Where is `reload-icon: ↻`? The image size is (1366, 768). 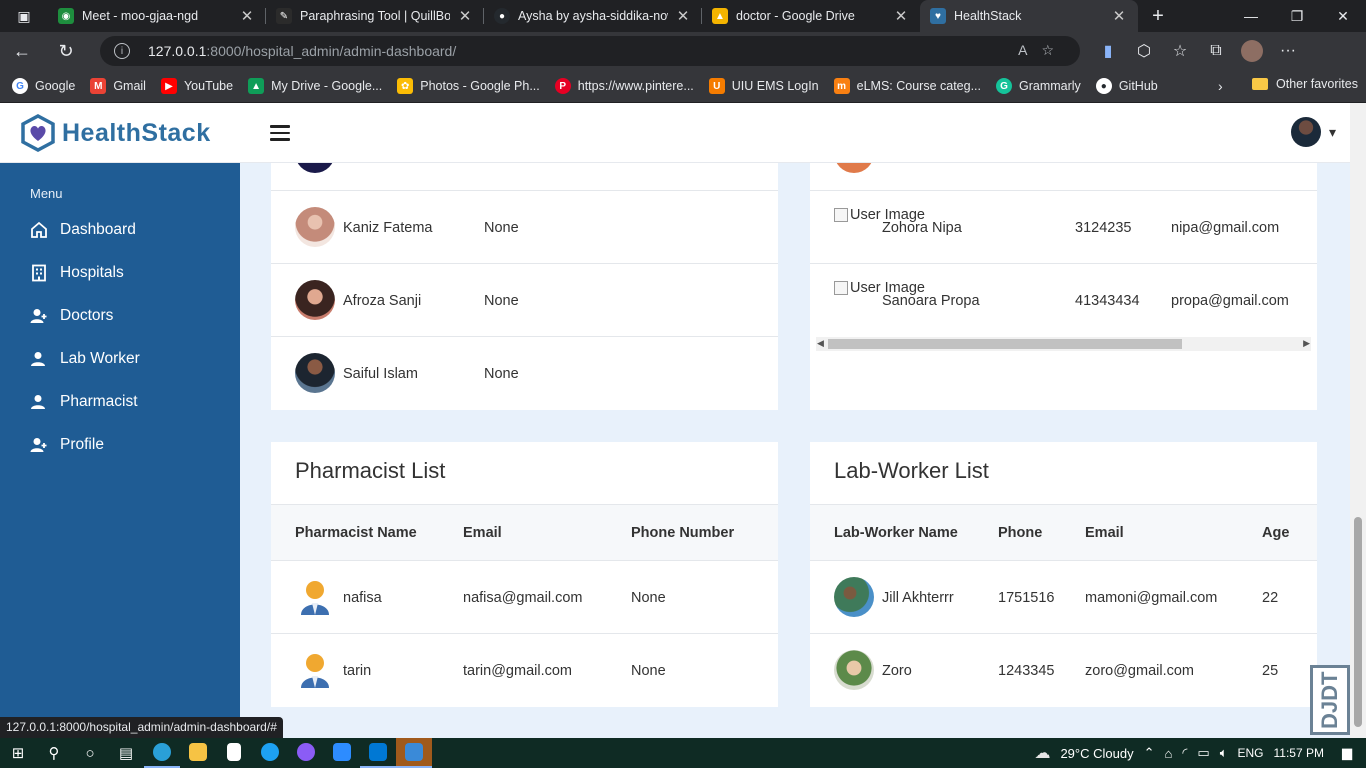
reload-icon: ↻ is located at coordinates (66, 51).